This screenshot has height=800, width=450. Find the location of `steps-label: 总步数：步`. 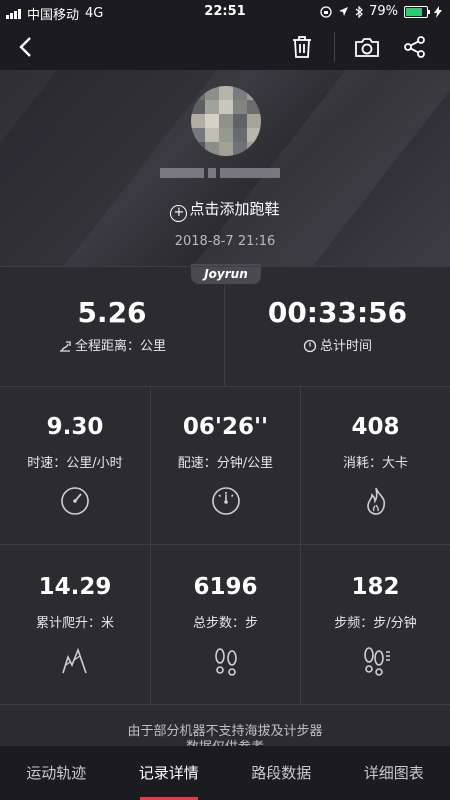

steps-label: 总步数：步 is located at coordinates (225, 623).